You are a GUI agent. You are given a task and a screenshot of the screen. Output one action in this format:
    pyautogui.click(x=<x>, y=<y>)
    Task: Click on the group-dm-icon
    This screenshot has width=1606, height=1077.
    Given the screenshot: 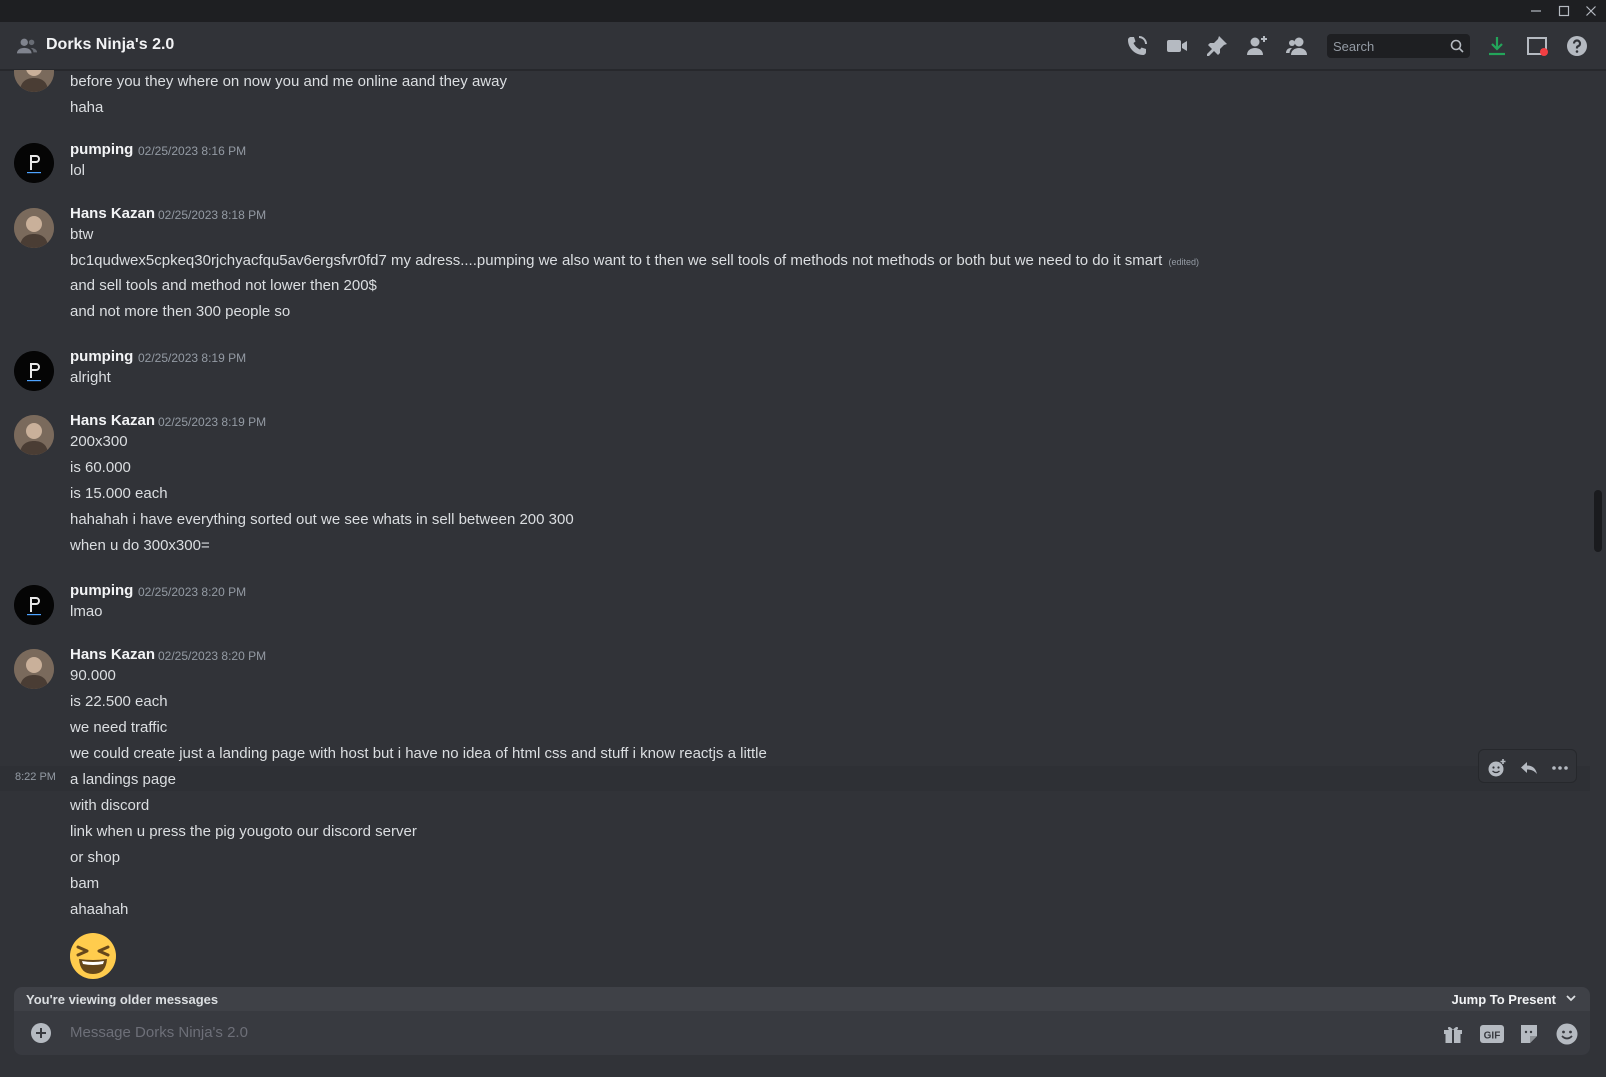 What is the action you would take?
    pyautogui.click(x=27, y=48)
    